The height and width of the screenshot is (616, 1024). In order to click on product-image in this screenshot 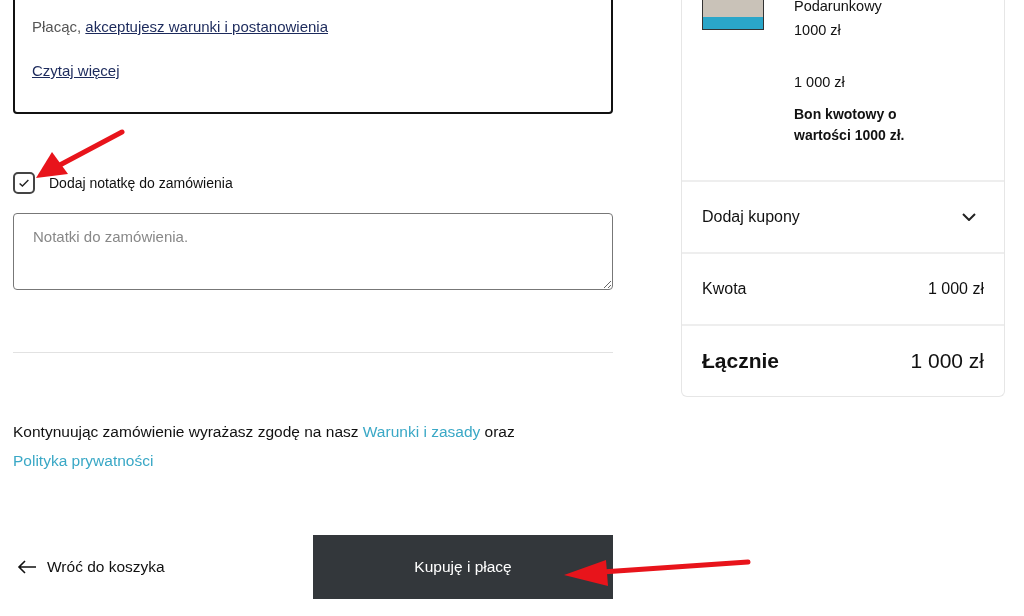, I will do `click(733, 15)`.